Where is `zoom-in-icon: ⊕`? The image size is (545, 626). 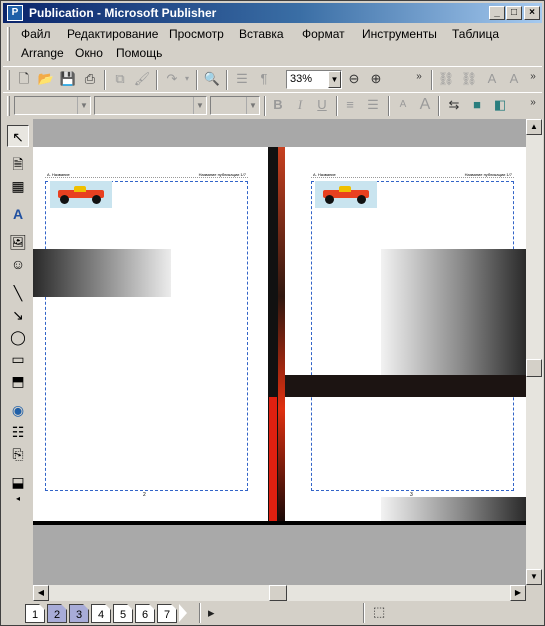 zoom-in-icon: ⊕ is located at coordinates (376, 79).